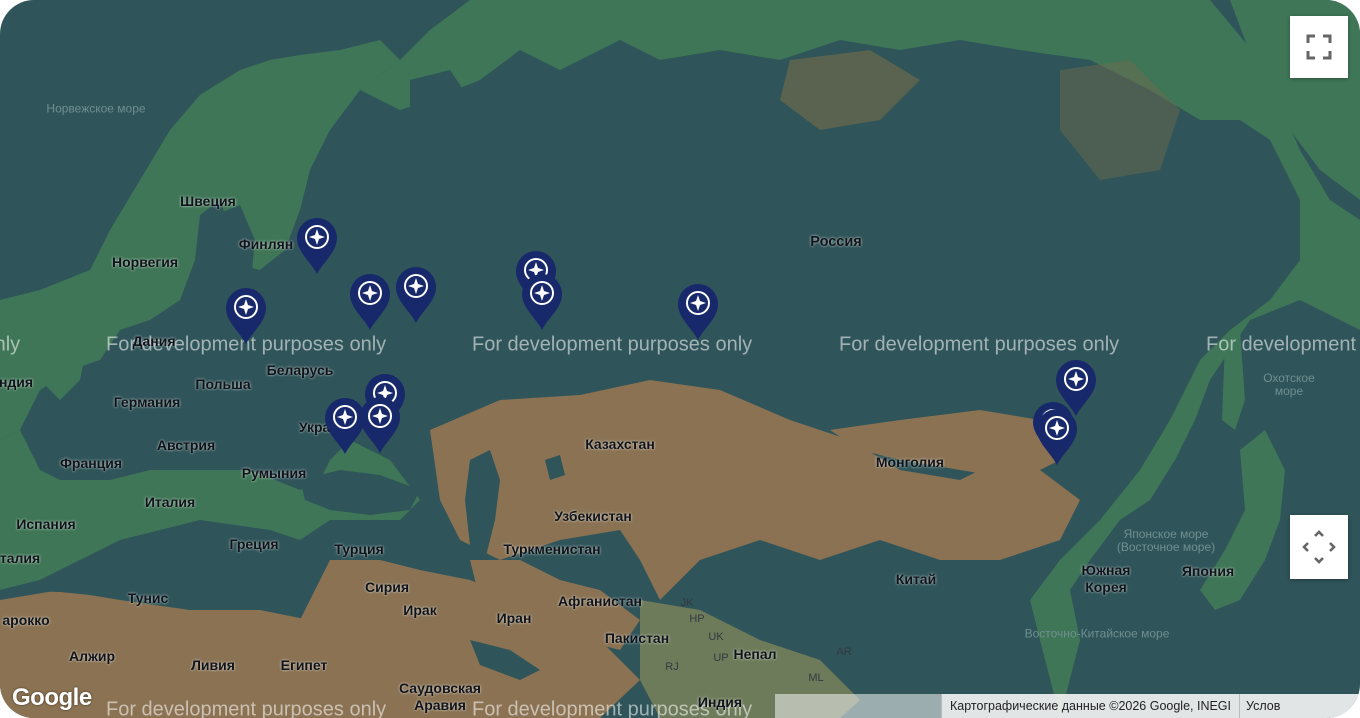  I want to click on label-pakistan: Пакистан, so click(637, 638).